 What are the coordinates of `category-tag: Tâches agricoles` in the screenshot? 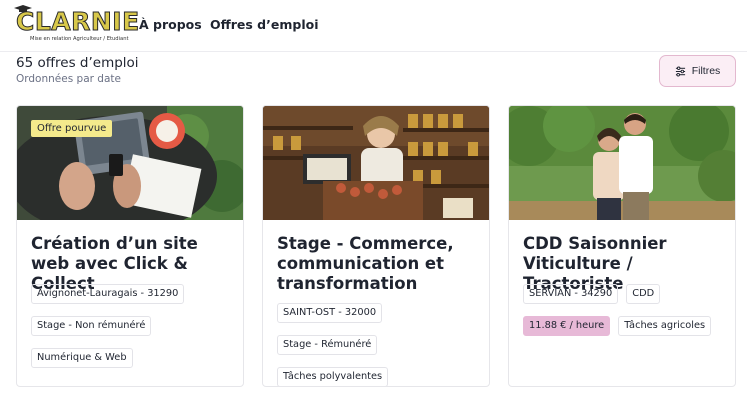 It's located at (665, 326).